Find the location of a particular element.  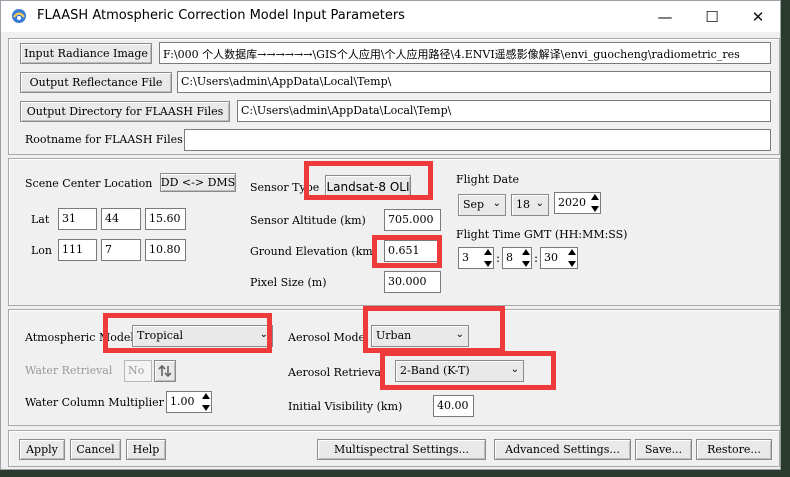

pixel-size-label: Pixel Size (m) is located at coordinates (288, 282).